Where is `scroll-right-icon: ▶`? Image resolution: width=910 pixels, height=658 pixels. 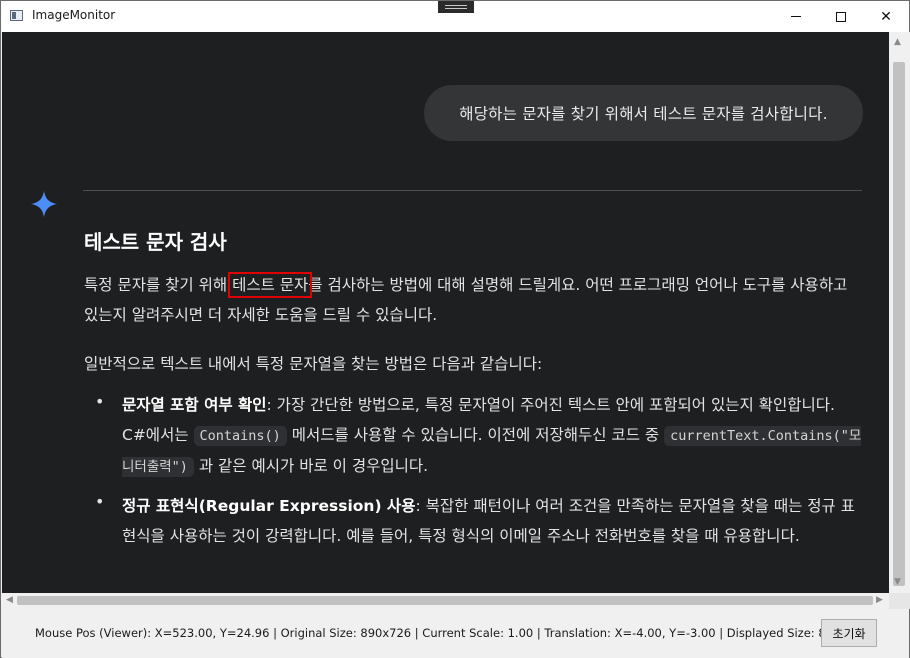 scroll-right-icon: ▶ is located at coordinates (879, 600).